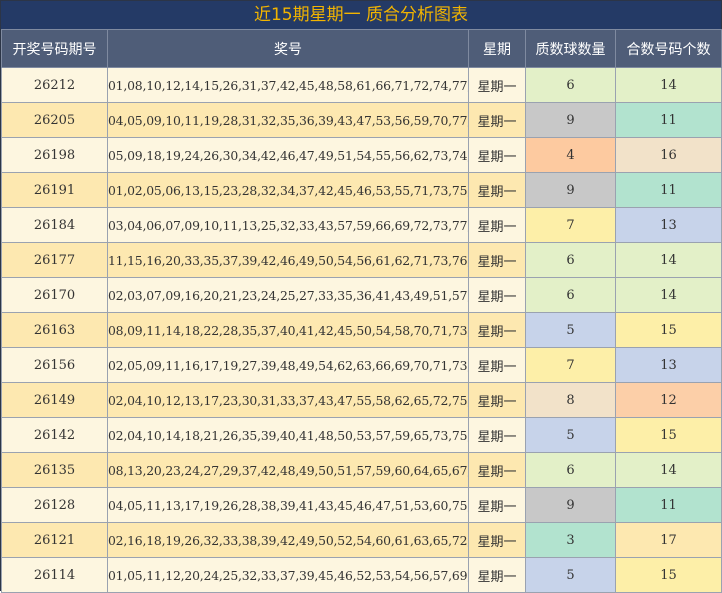 The image size is (722, 593). I want to click on issue-cell: 26121, so click(54, 540).